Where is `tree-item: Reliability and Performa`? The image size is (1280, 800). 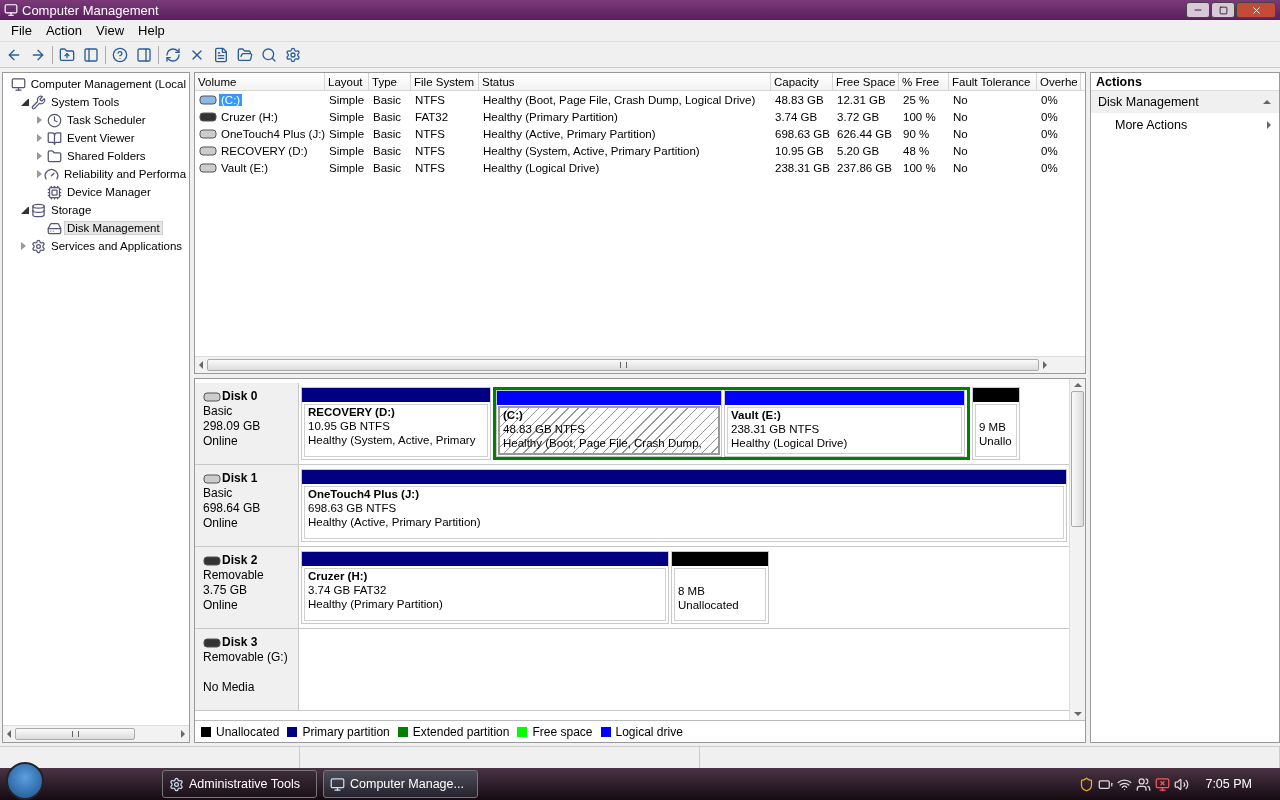
tree-item: Reliability and Performa is located at coordinates (125, 174).